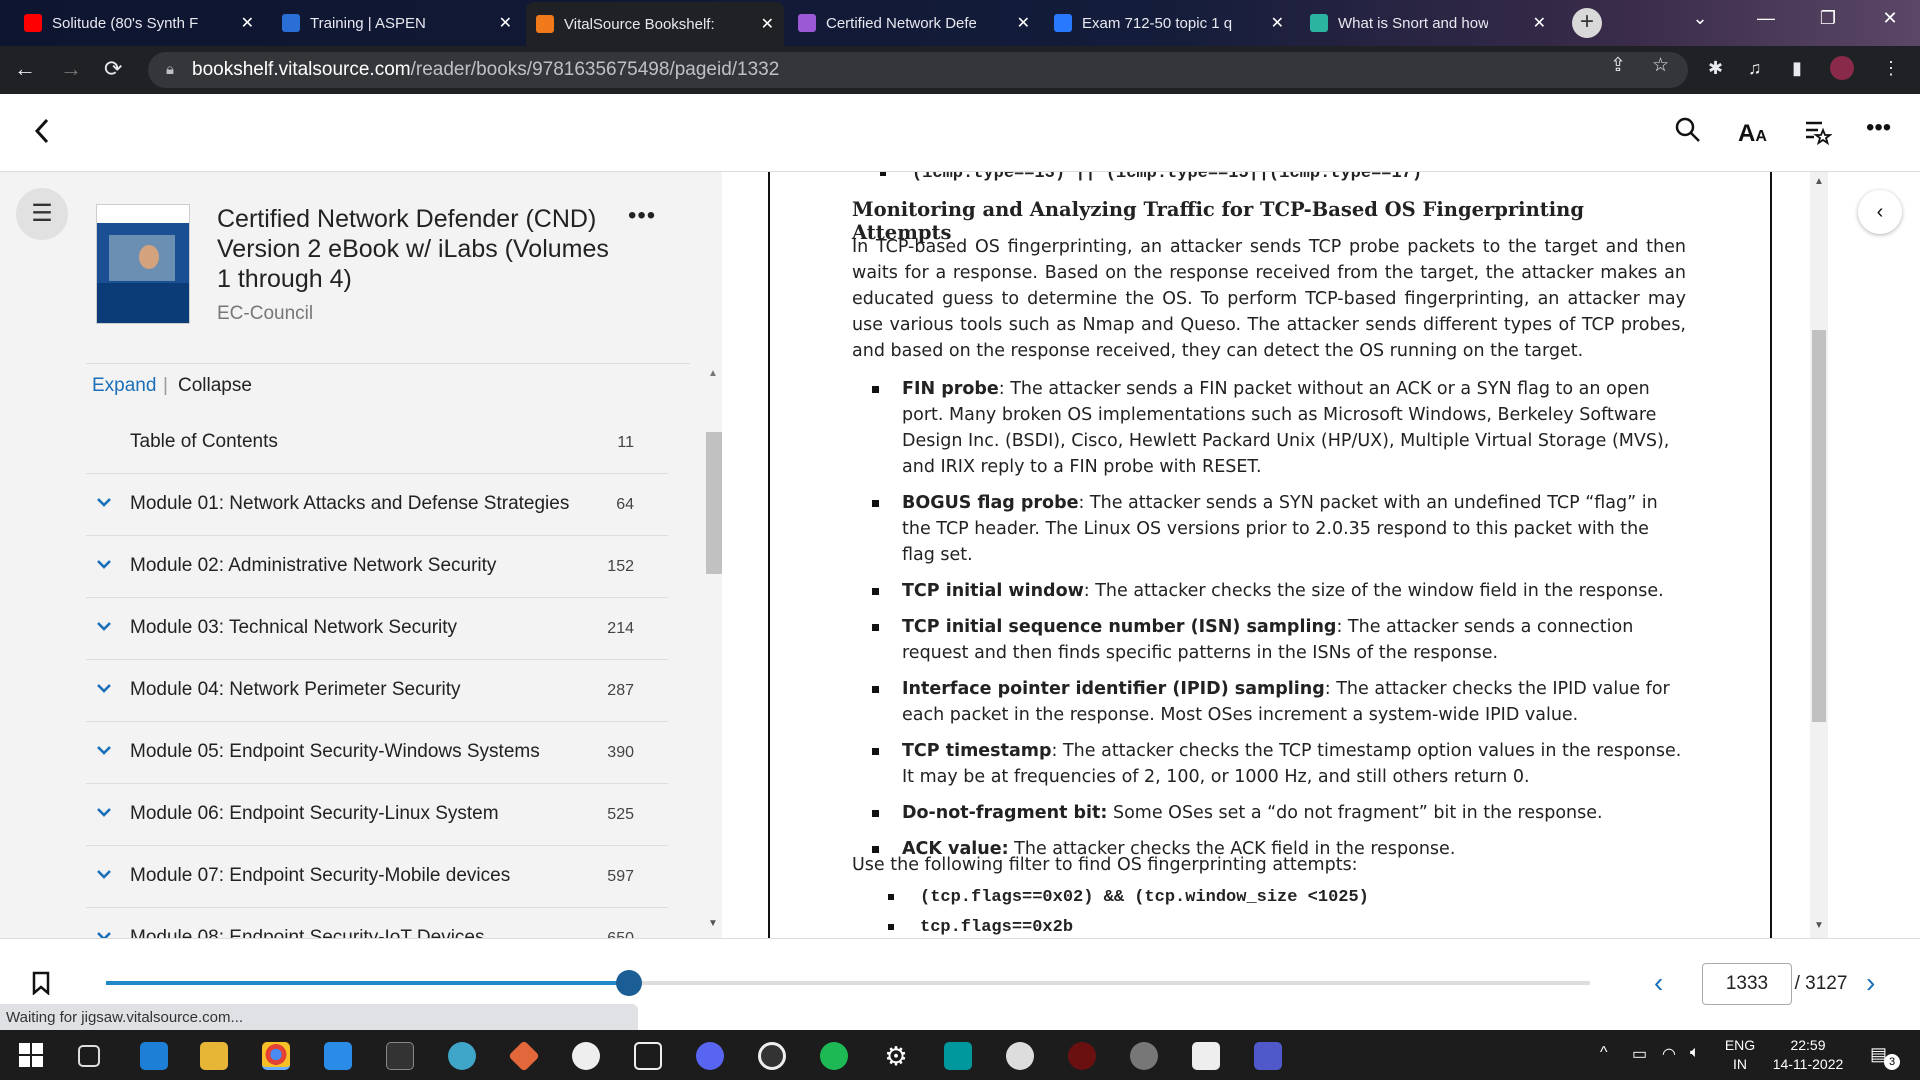 Image resolution: width=1920 pixels, height=1080 pixels. I want to click on search-icon, so click(1688, 133).